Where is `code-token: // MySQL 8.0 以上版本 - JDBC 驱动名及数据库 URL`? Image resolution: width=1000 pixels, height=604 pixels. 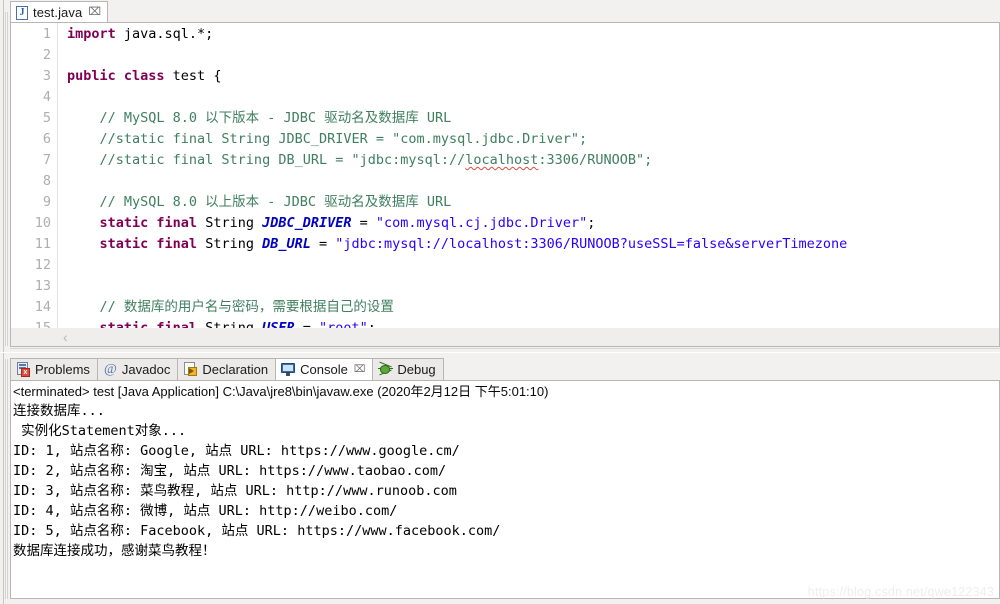 code-token: // MySQL 8.0 以上版本 - JDBC 驱动名及数据库 URL is located at coordinates (259, 202).